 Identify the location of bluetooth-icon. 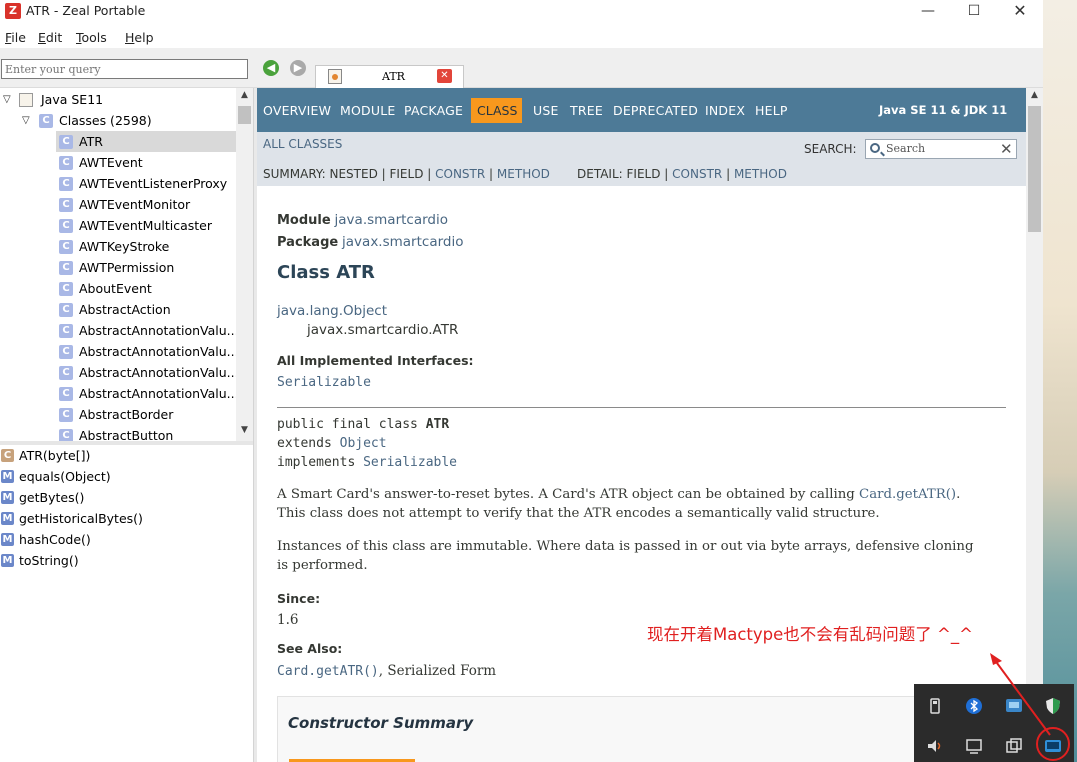
(974, 706).